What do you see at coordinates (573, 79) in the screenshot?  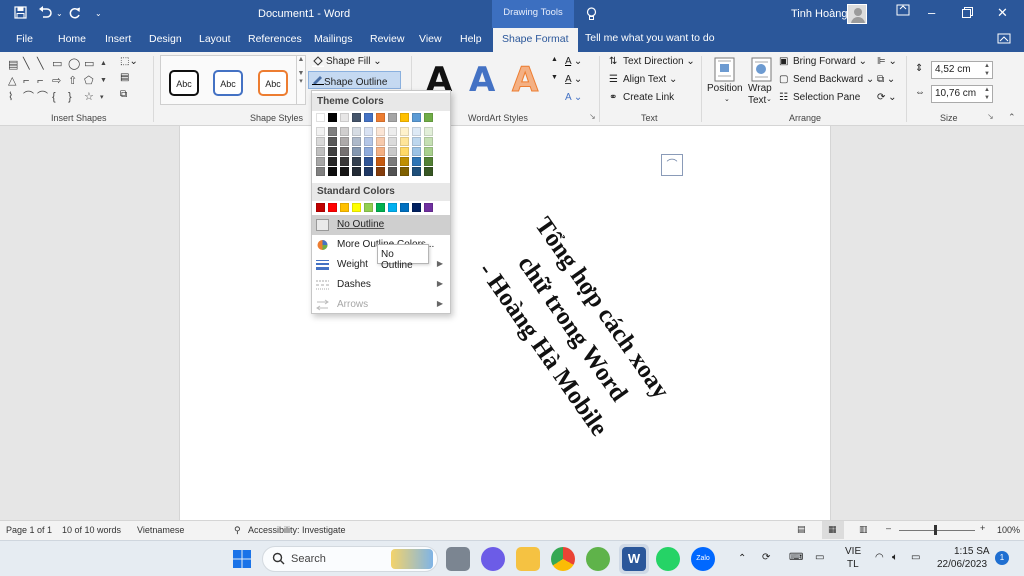 I see `text-outline-icon: A ⌄` at bounding box center [573, 79].